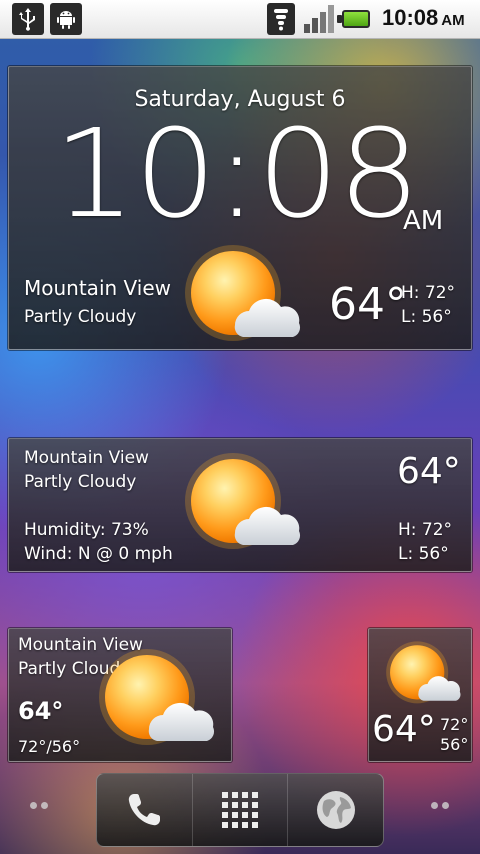 This screenshot has height=854, width=480. I want to click on high-temp: 72°, so click(454, 724).